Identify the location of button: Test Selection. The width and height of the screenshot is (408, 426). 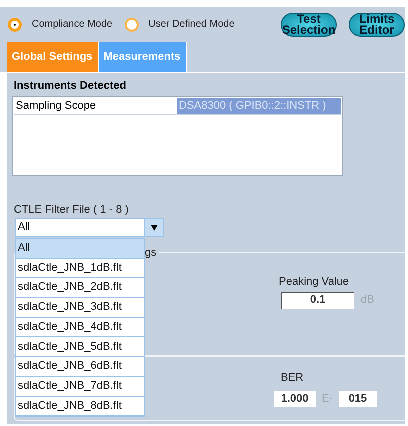
(309, 24).